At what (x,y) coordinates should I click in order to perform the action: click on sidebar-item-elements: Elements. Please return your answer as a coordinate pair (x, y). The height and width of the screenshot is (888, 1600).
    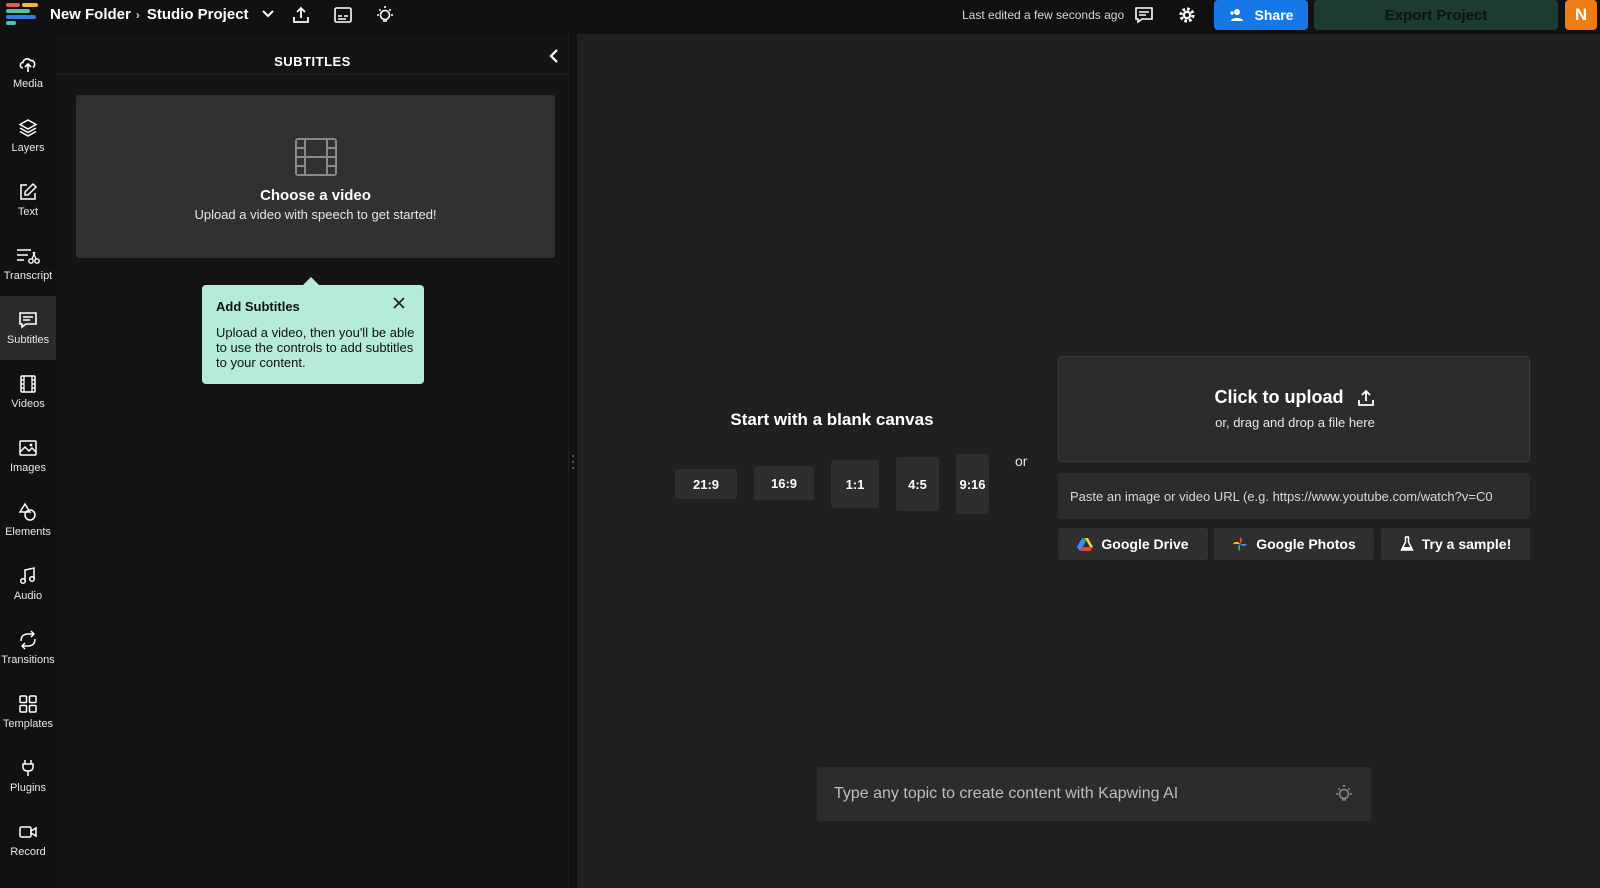
    Looking at the image, I should click on (28, 520).